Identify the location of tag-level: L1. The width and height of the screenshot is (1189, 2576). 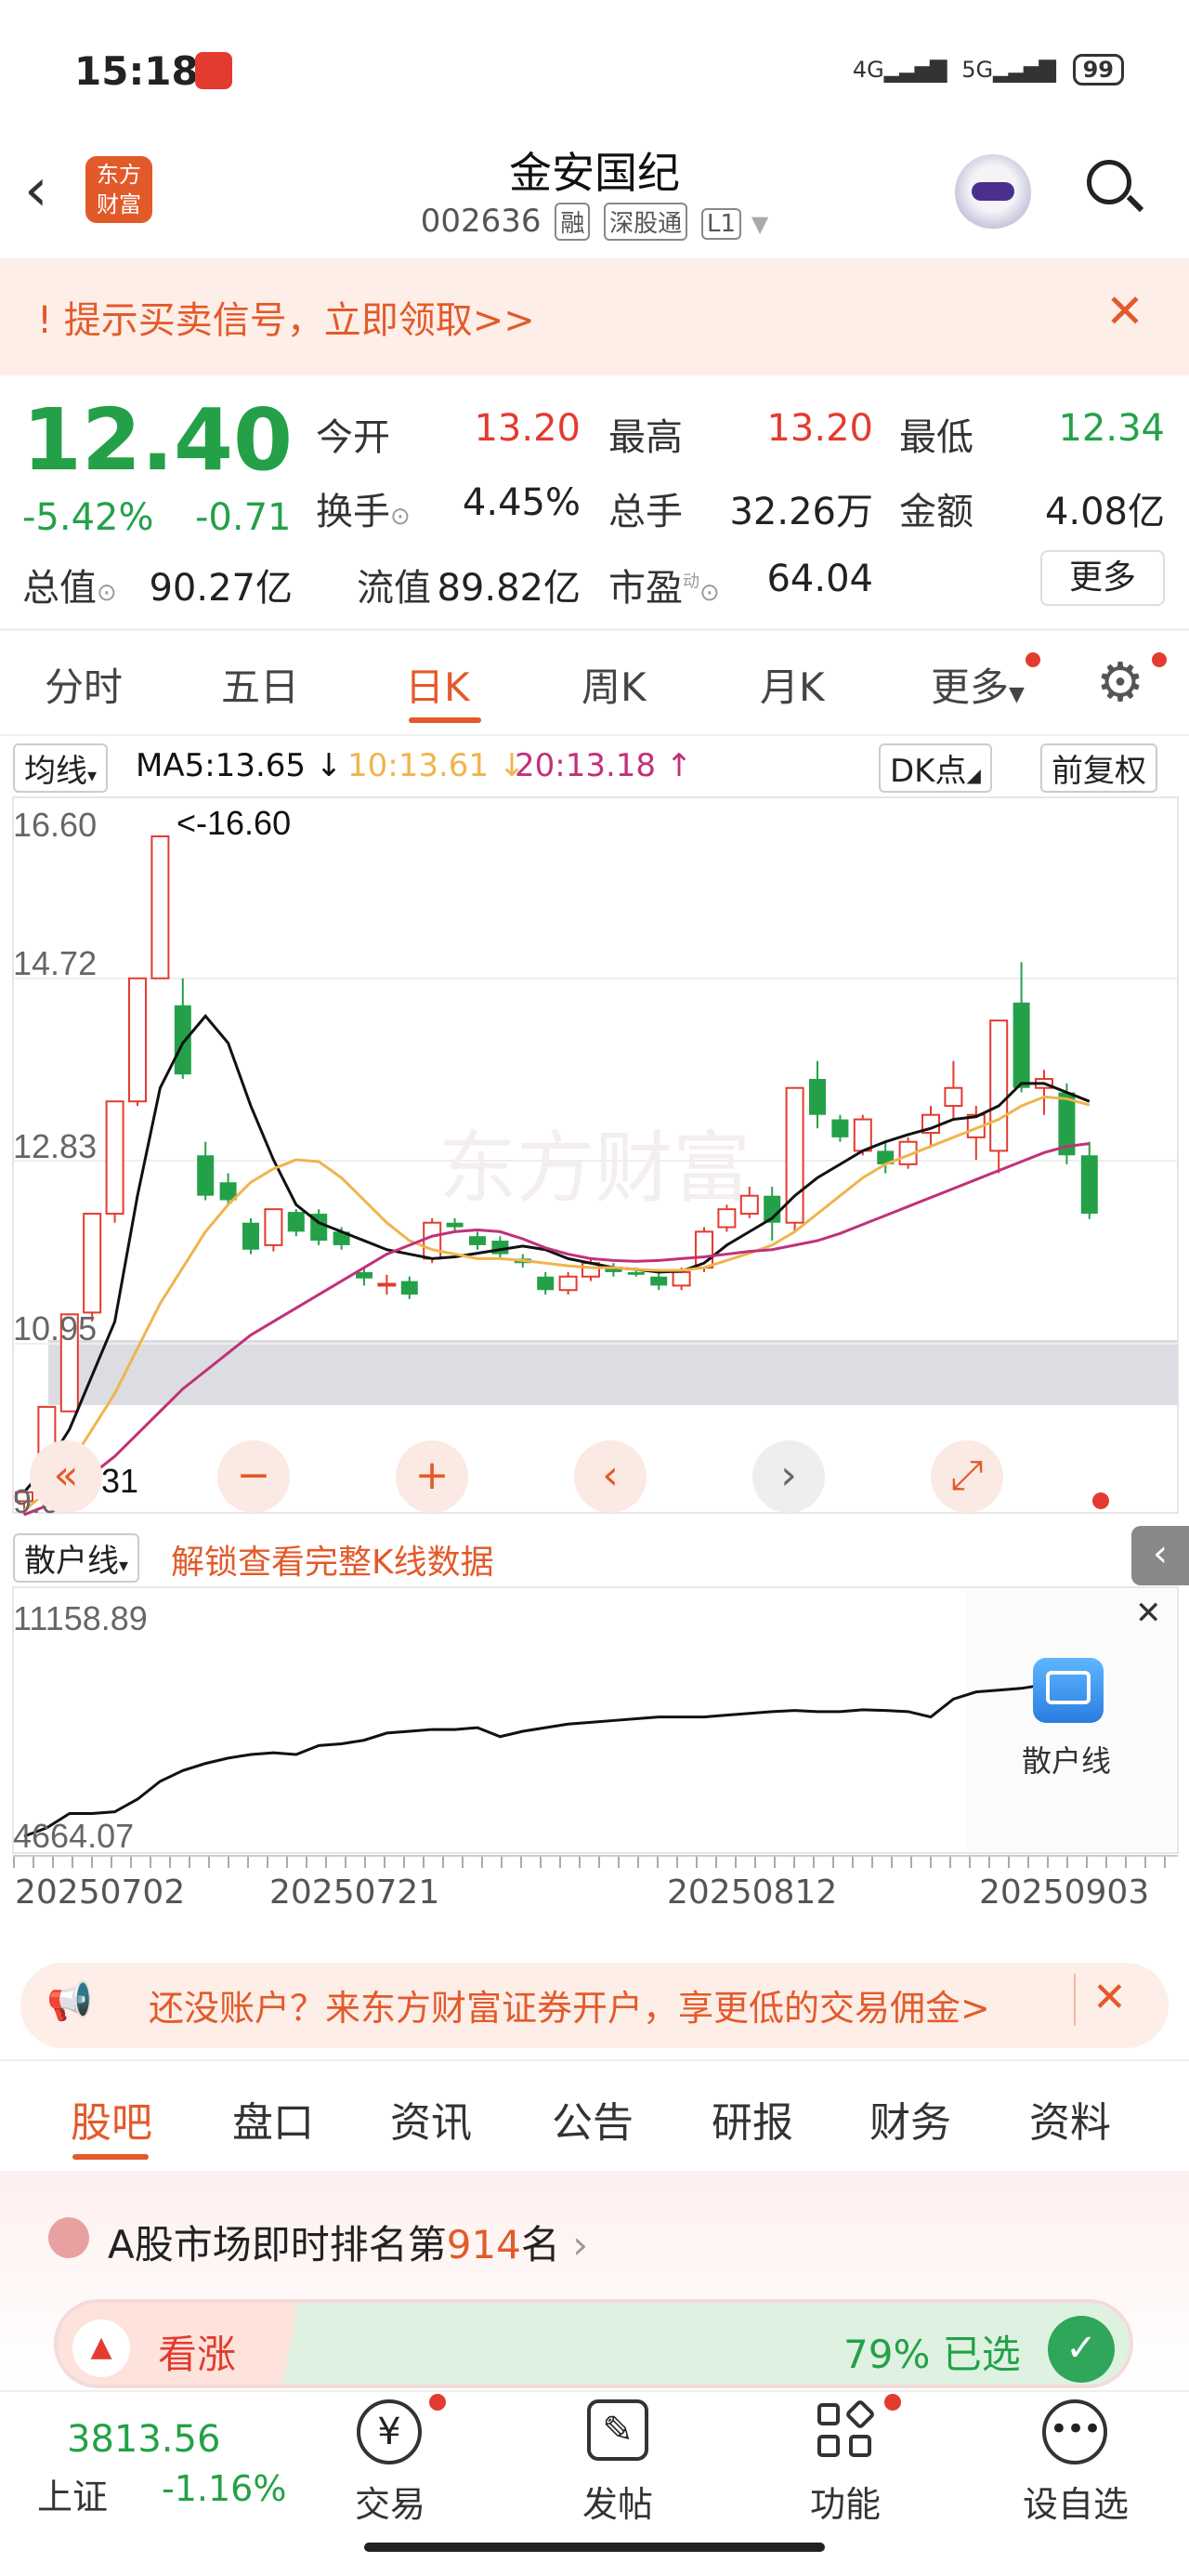
(721, 224).